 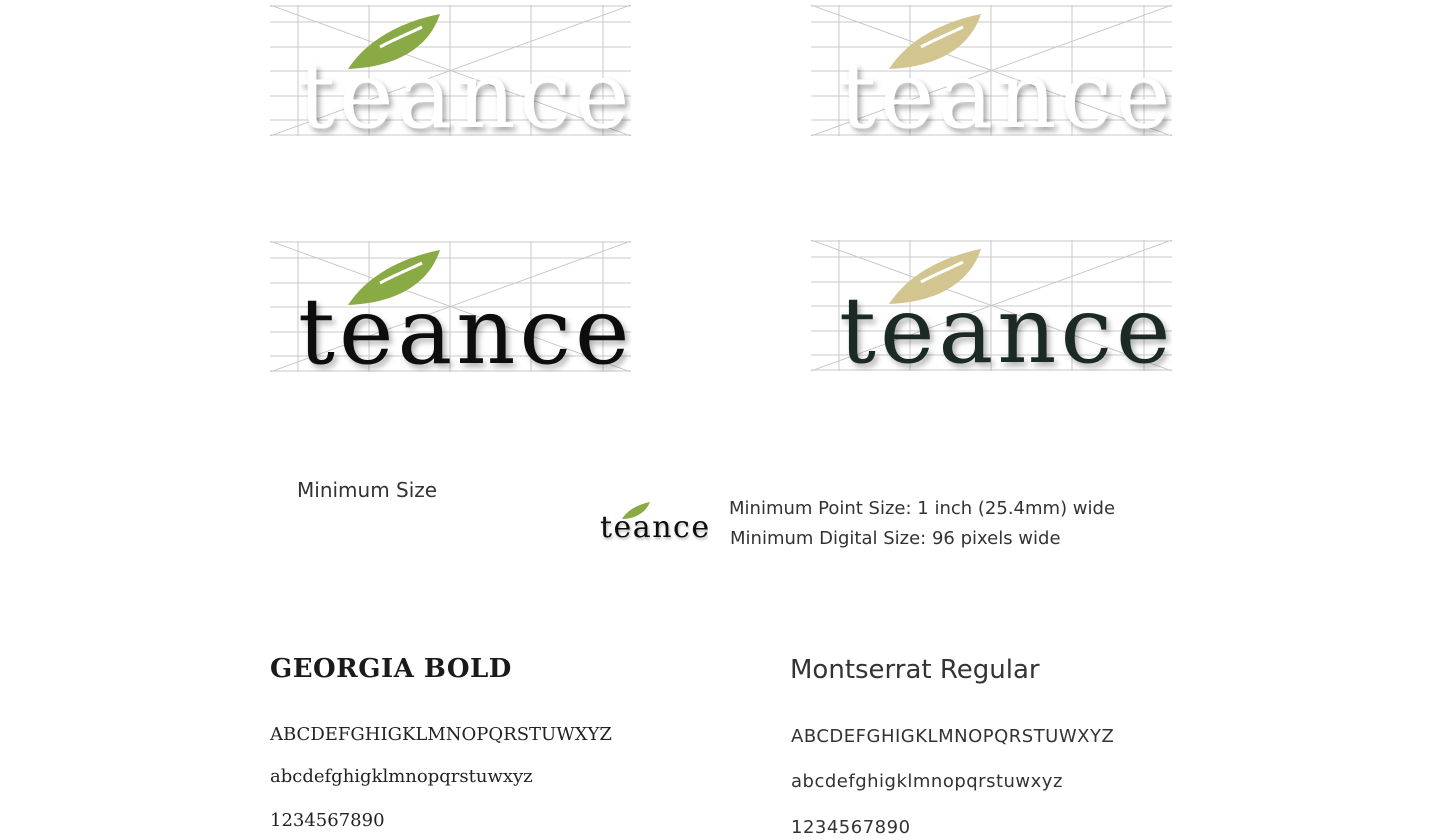 What do you see at coordinates (927, 781) in the screenshot?
I see `montserrat-lowercase-sample: abcdefghigklmnopqrstuwxyz` at bounding box center [927, 781].